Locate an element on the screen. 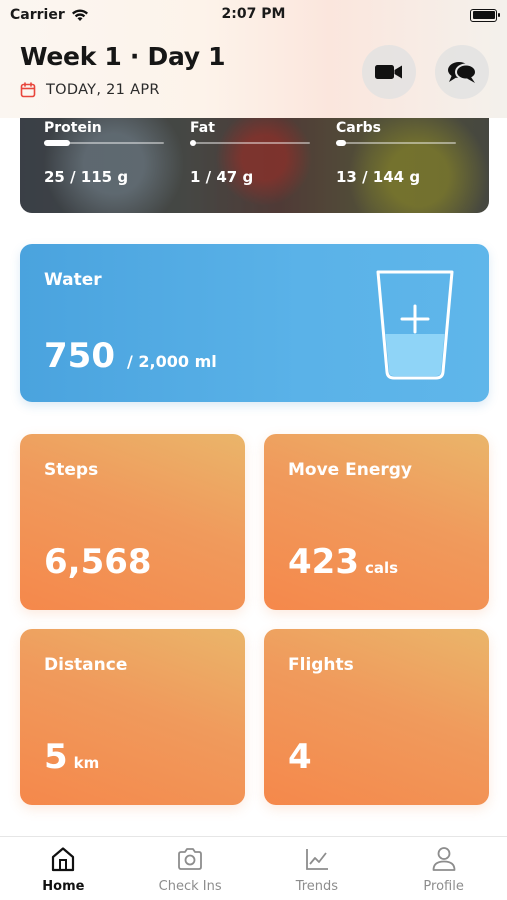 This screenshot has height=900, width=507. steps-value-row: 6,568 is located at coordinates (98, 562).